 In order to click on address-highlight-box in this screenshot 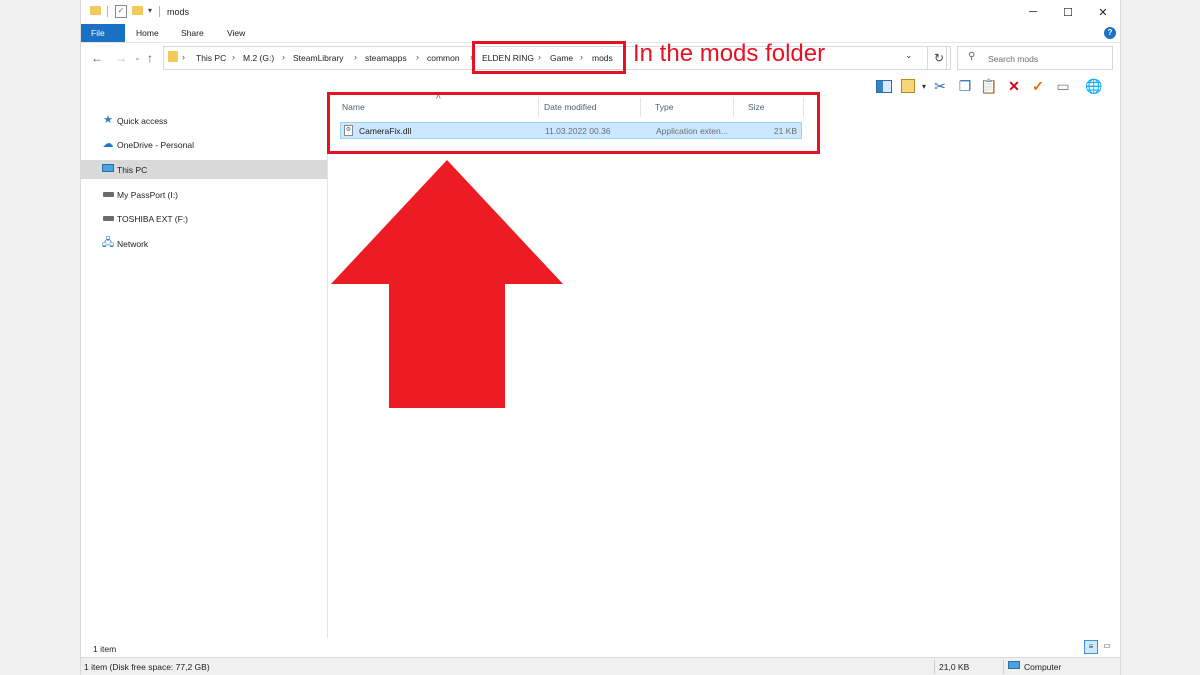, I will do `click(549, 57)`.